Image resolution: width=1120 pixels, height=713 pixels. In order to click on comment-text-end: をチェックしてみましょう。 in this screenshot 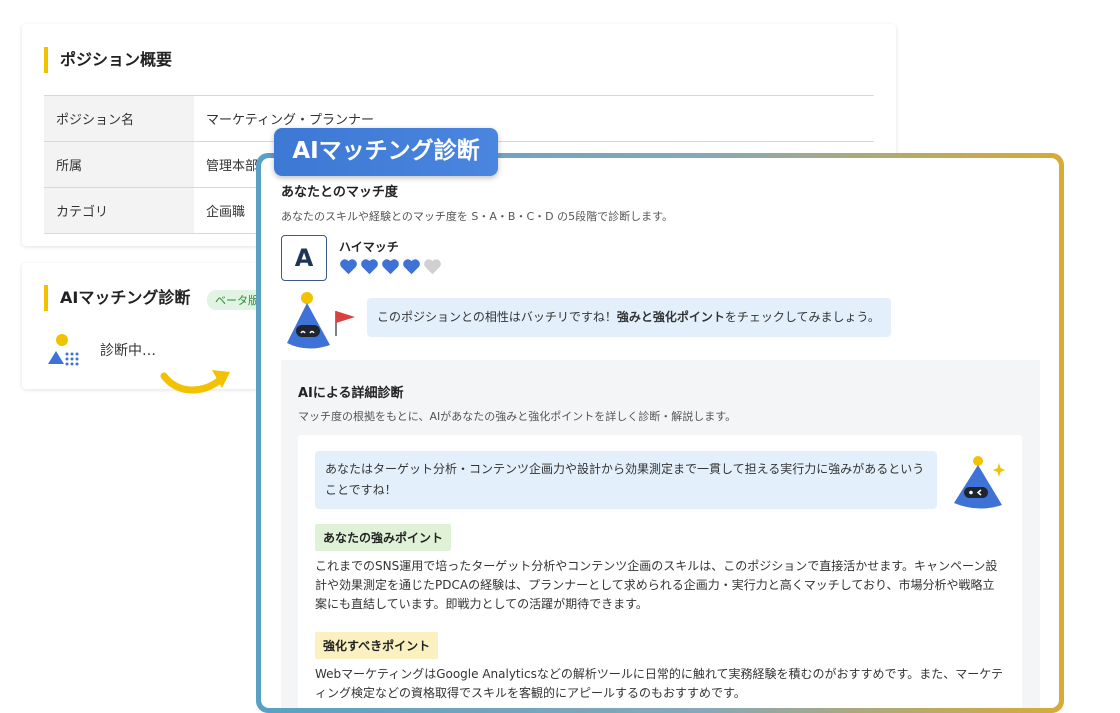, I will do `click(802, 317)`.